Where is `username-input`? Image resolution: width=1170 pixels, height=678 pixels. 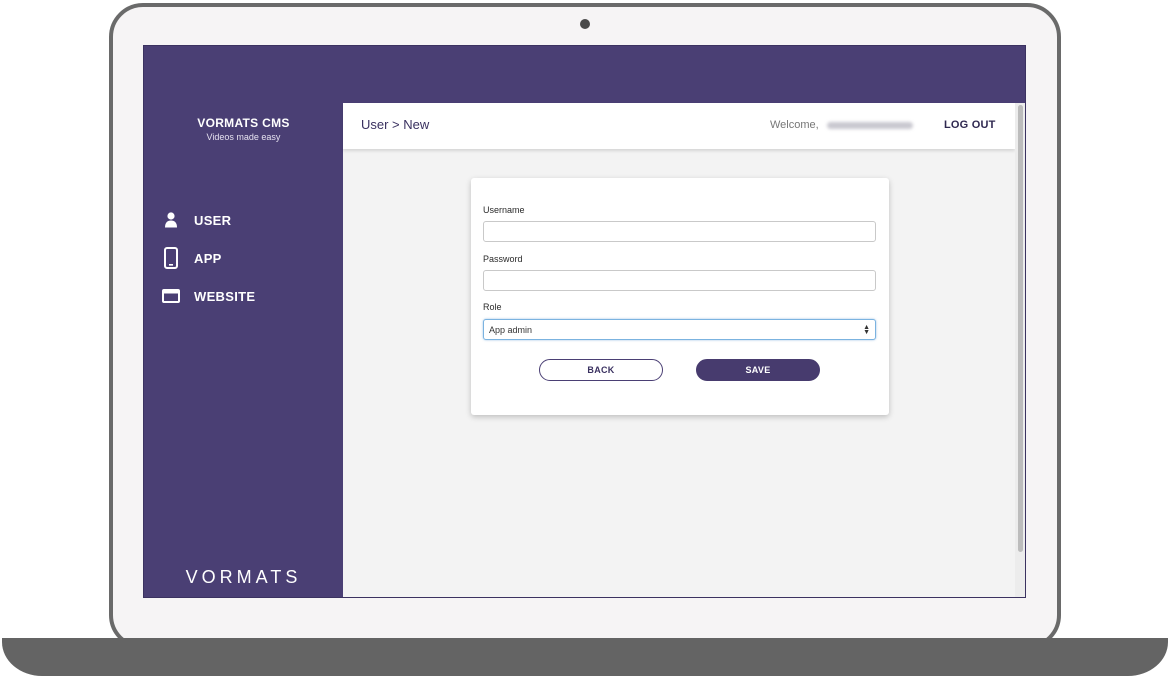
username-input is located at coordinates (679, 231).